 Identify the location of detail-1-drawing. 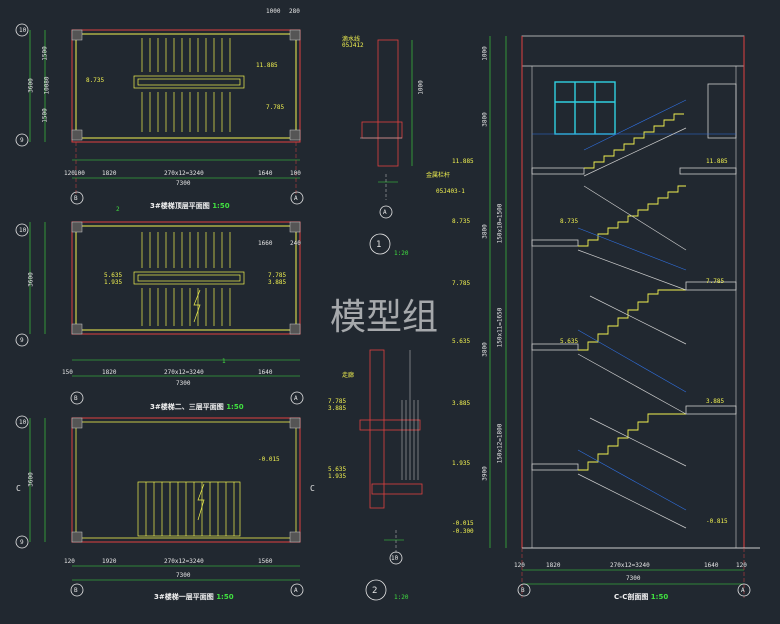
(386, 119).